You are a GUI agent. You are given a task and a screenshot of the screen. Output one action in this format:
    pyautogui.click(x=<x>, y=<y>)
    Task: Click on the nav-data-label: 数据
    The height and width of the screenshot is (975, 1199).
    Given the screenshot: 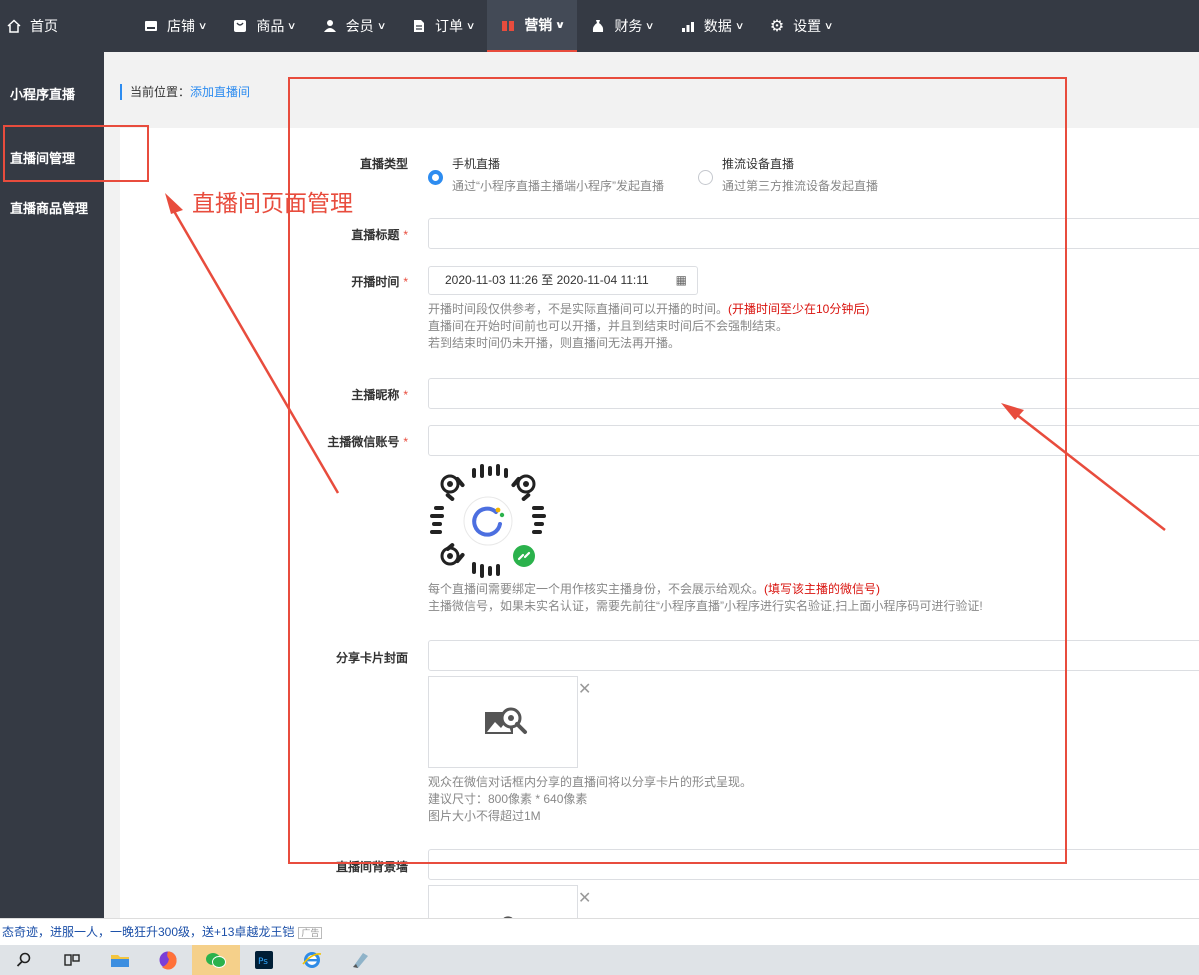 What is the action you would take?
    pyautogui.click(x=717, y=26)
    